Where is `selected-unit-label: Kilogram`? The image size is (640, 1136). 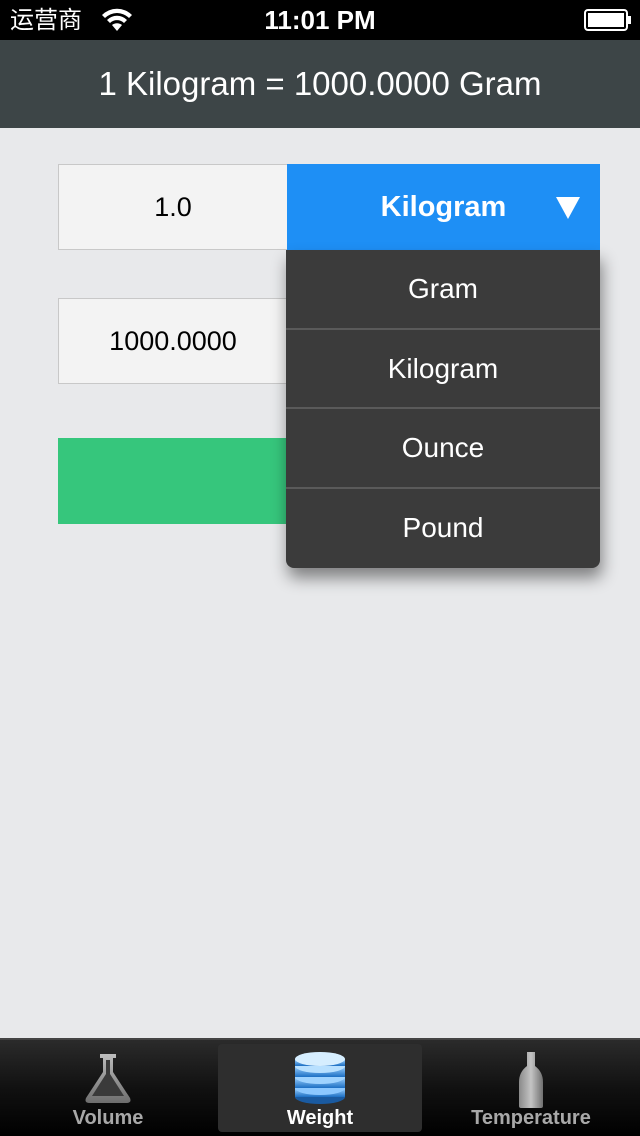 selected-unit-label: Kilogram is located at coordinates (443, 207).